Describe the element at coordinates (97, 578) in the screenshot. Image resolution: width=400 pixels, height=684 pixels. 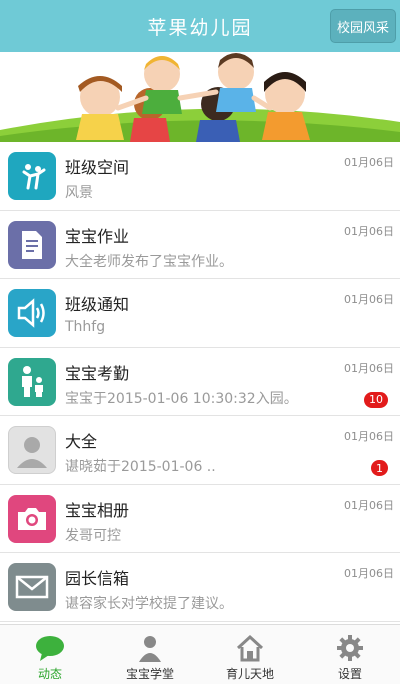
I see `item-title: 园长信箱` at that location.